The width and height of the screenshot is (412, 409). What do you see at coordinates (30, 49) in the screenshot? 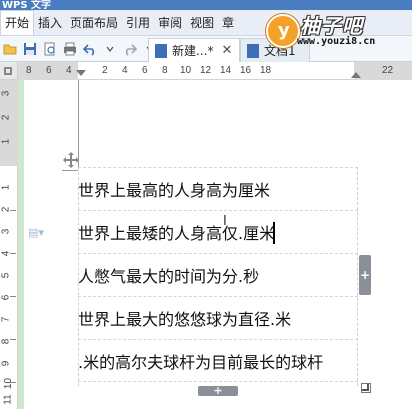
I see `save-icon` at bounding box center [30, 49].